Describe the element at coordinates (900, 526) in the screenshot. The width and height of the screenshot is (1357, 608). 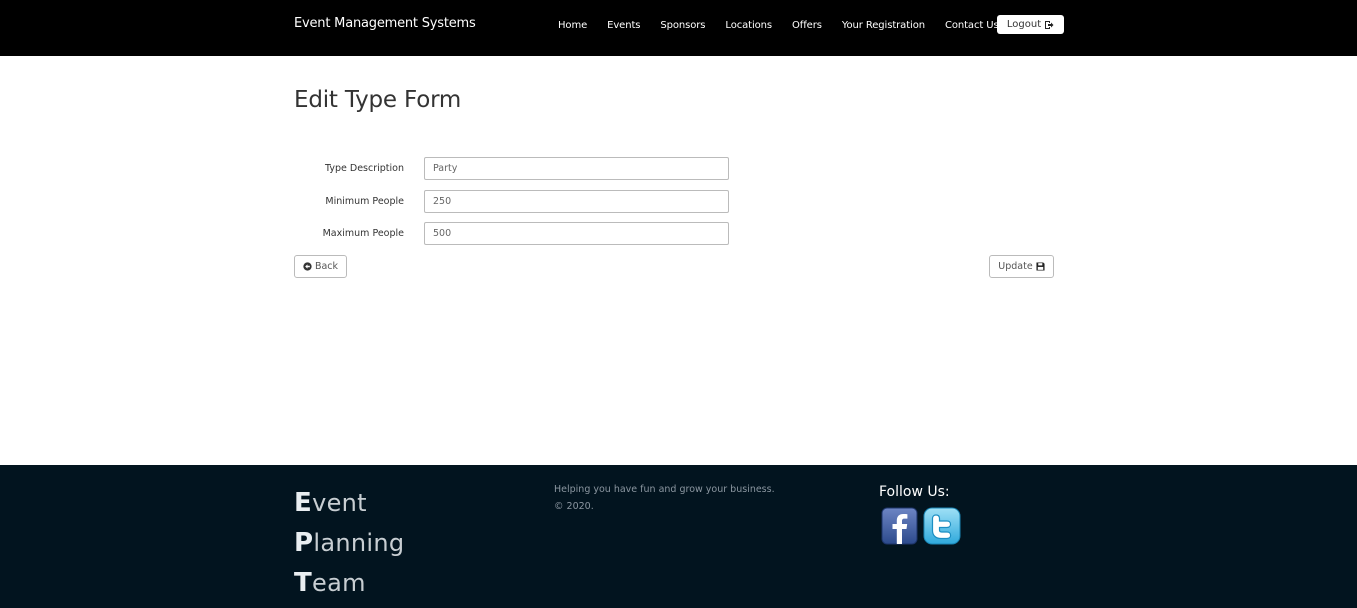
I see `facebook-icon` at that location.